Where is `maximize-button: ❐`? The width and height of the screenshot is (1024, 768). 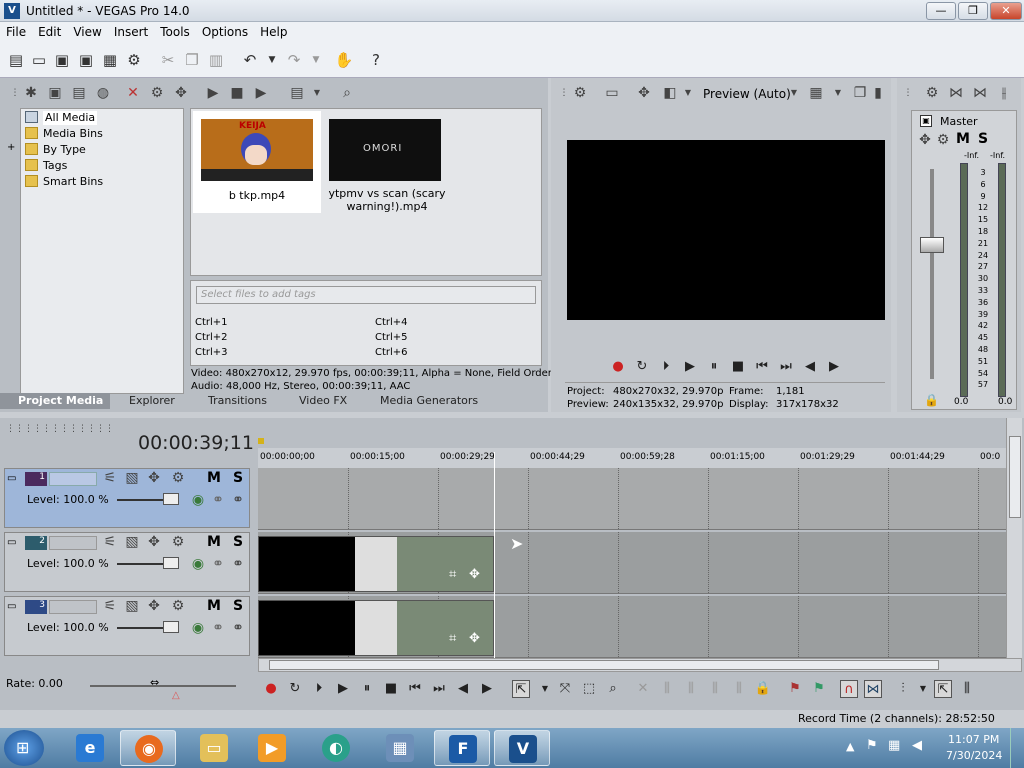 maximize-button: ❐ is located at coordinates (973, 11).